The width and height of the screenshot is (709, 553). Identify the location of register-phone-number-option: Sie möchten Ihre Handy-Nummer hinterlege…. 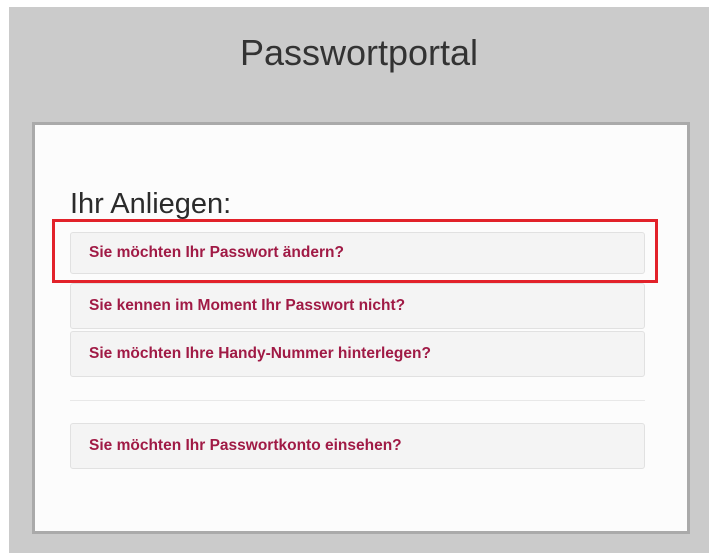
(357, 354).